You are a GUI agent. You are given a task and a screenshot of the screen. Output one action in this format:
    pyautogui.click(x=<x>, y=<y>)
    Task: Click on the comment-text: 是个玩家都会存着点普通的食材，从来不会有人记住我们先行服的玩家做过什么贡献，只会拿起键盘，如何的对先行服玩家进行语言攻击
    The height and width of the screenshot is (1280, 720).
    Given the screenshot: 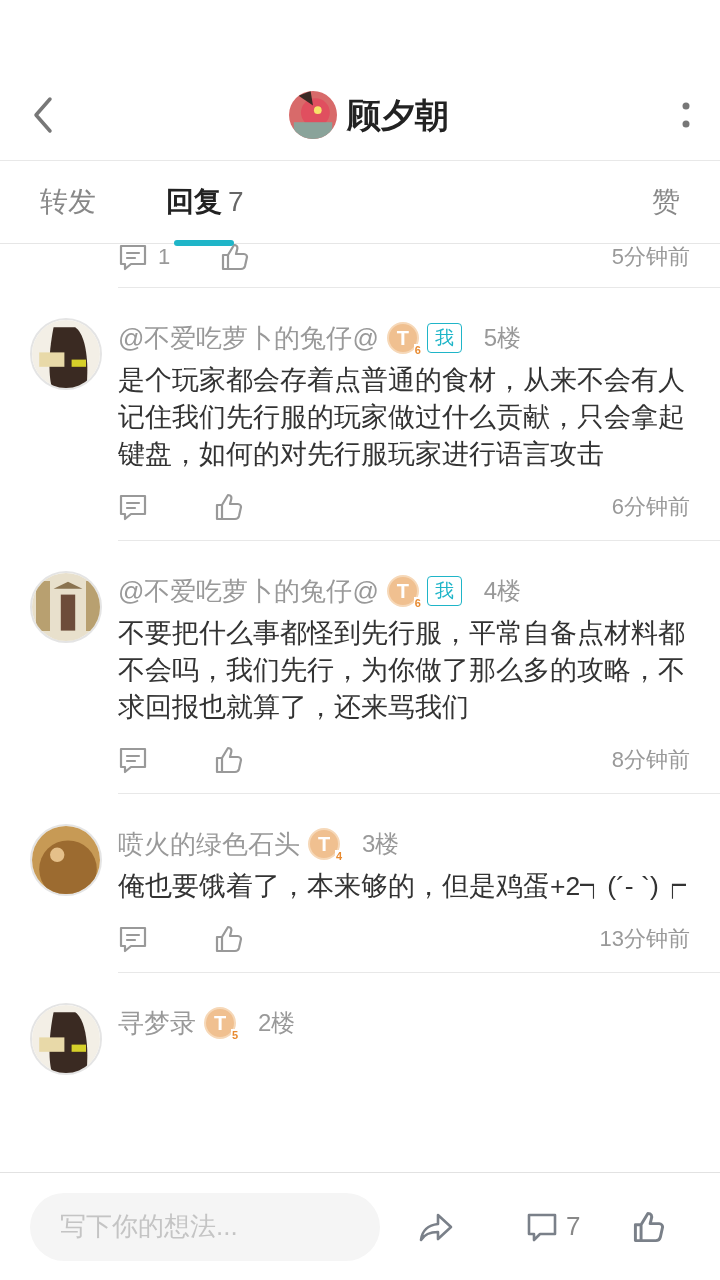 What is the action you would take?
    pyautogui.click(x=402, y=417)
    